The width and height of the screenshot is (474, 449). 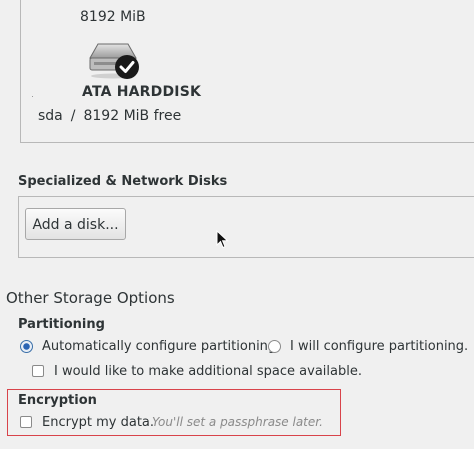 What do you see at coordinates (223, 239) in the screenshot?
I see `mouse-cursor-icon` at bounding box center [223, 239].